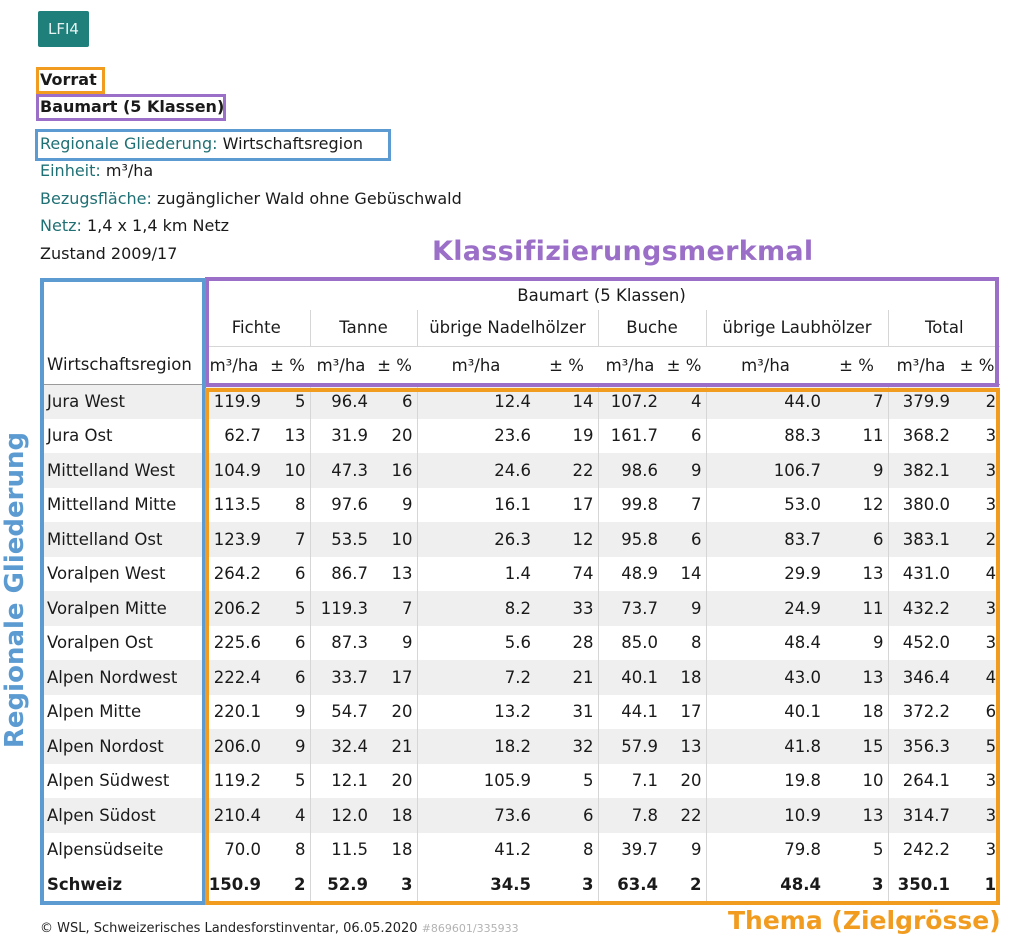 Image resolution: width=1020 pixels, height=951 pixels. I want to click on region-cell: Alpen Südwest, so click(108, 781).